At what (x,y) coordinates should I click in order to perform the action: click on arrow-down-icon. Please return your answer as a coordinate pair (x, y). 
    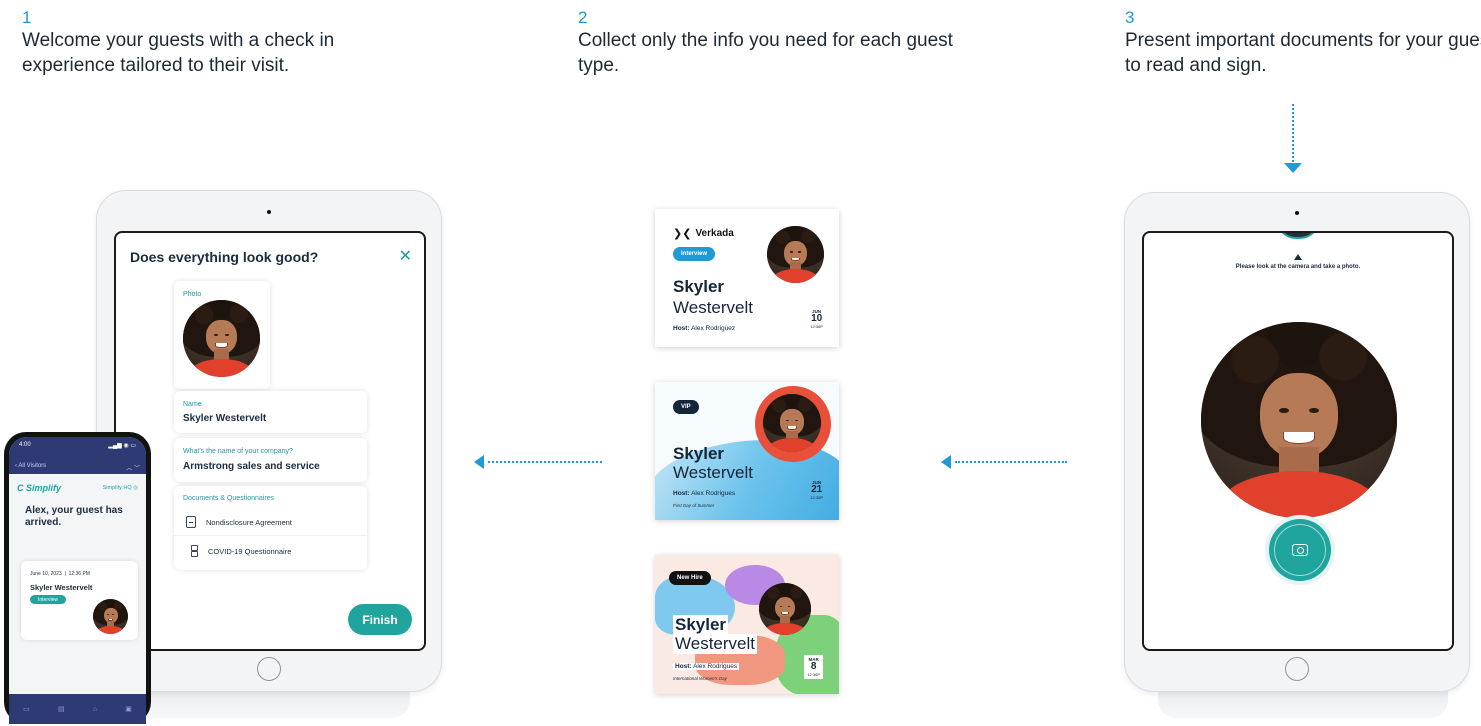
    Looking at the image, I should click on (1293, 168).